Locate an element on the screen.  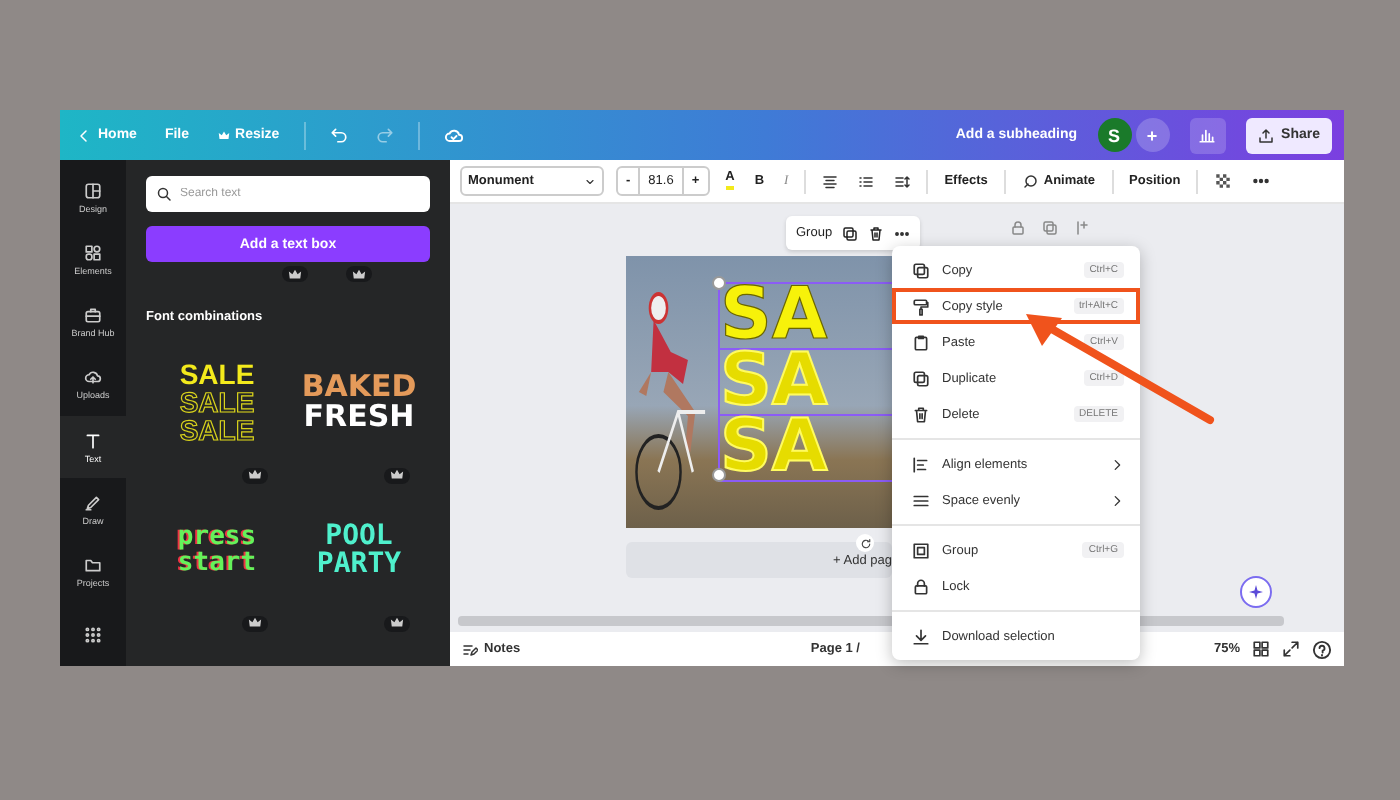
group-icon is located at coordinates (921, 550).